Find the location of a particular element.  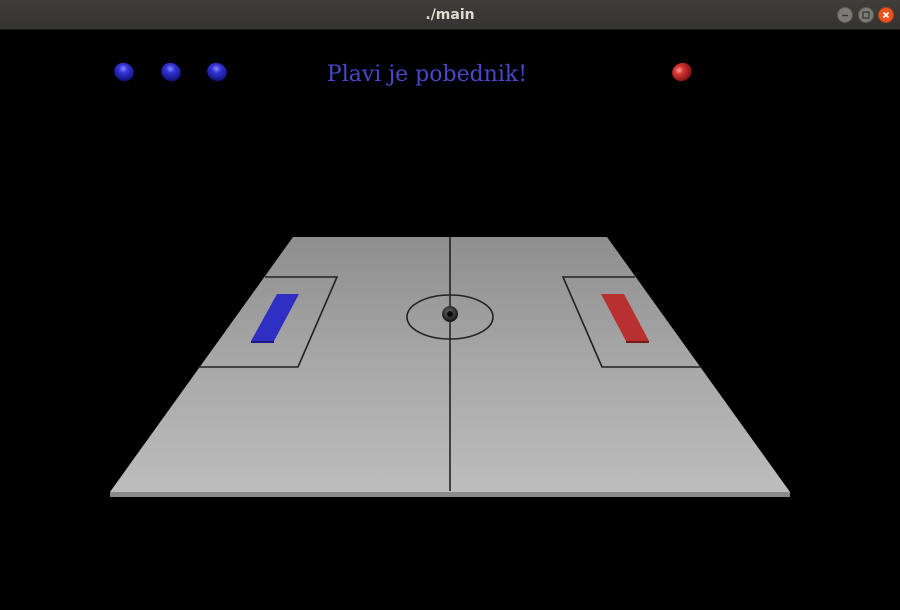

game-puck is located at coordinates (450, 314).